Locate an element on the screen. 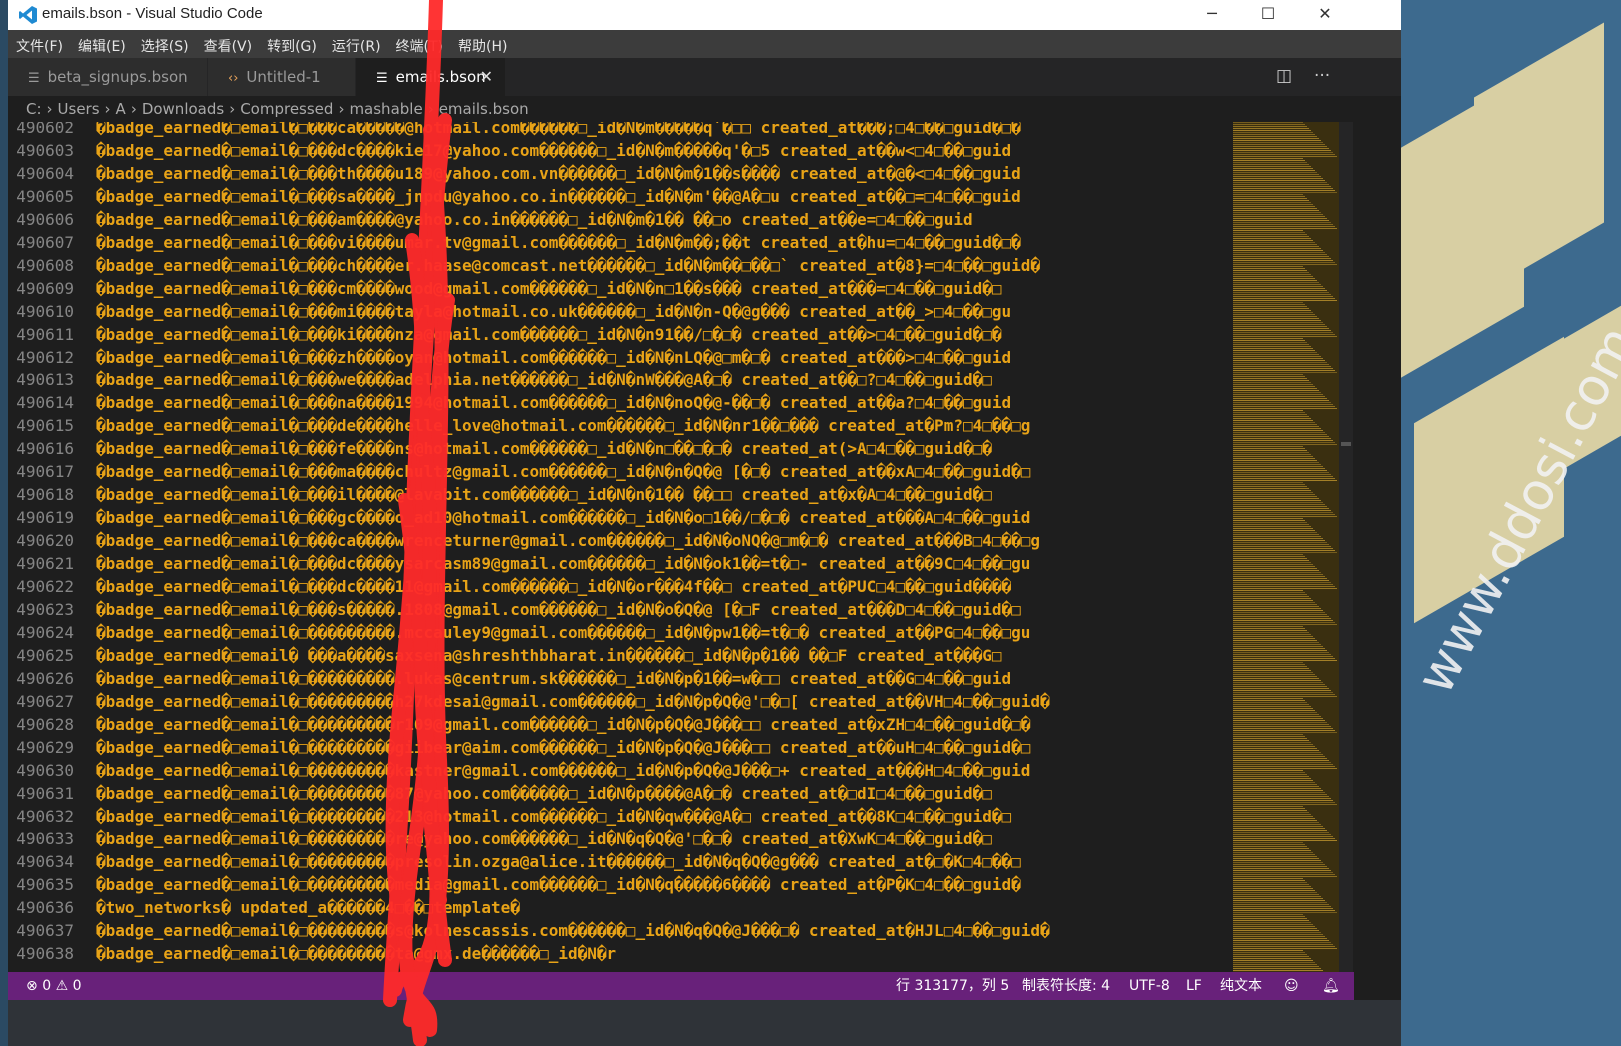 The image size is (1621, 1046). tab-beta-signups: ☰ beta_signups.bson is located at coordinates (108, 77).